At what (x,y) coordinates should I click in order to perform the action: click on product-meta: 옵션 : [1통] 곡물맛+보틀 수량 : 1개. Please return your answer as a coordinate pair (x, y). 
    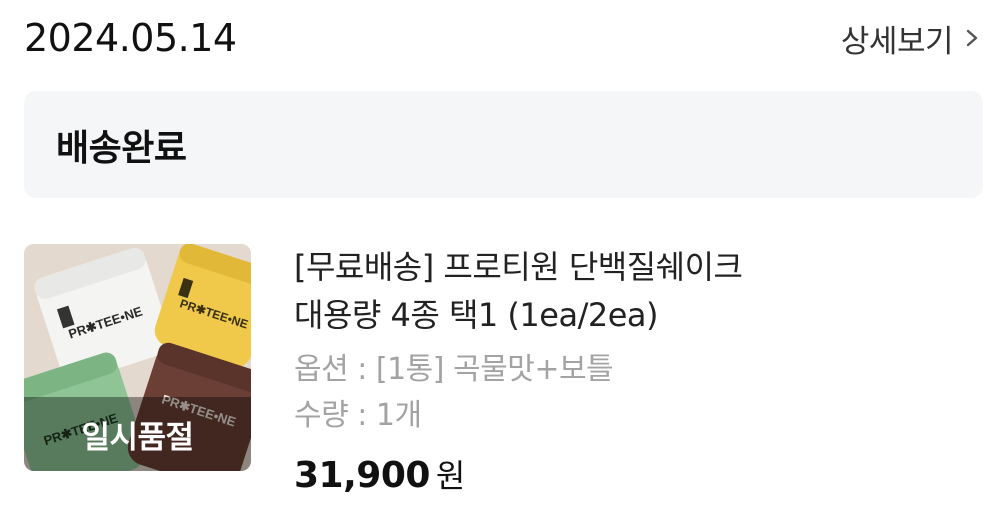
    Looking at the image, I should click on (639, 393).